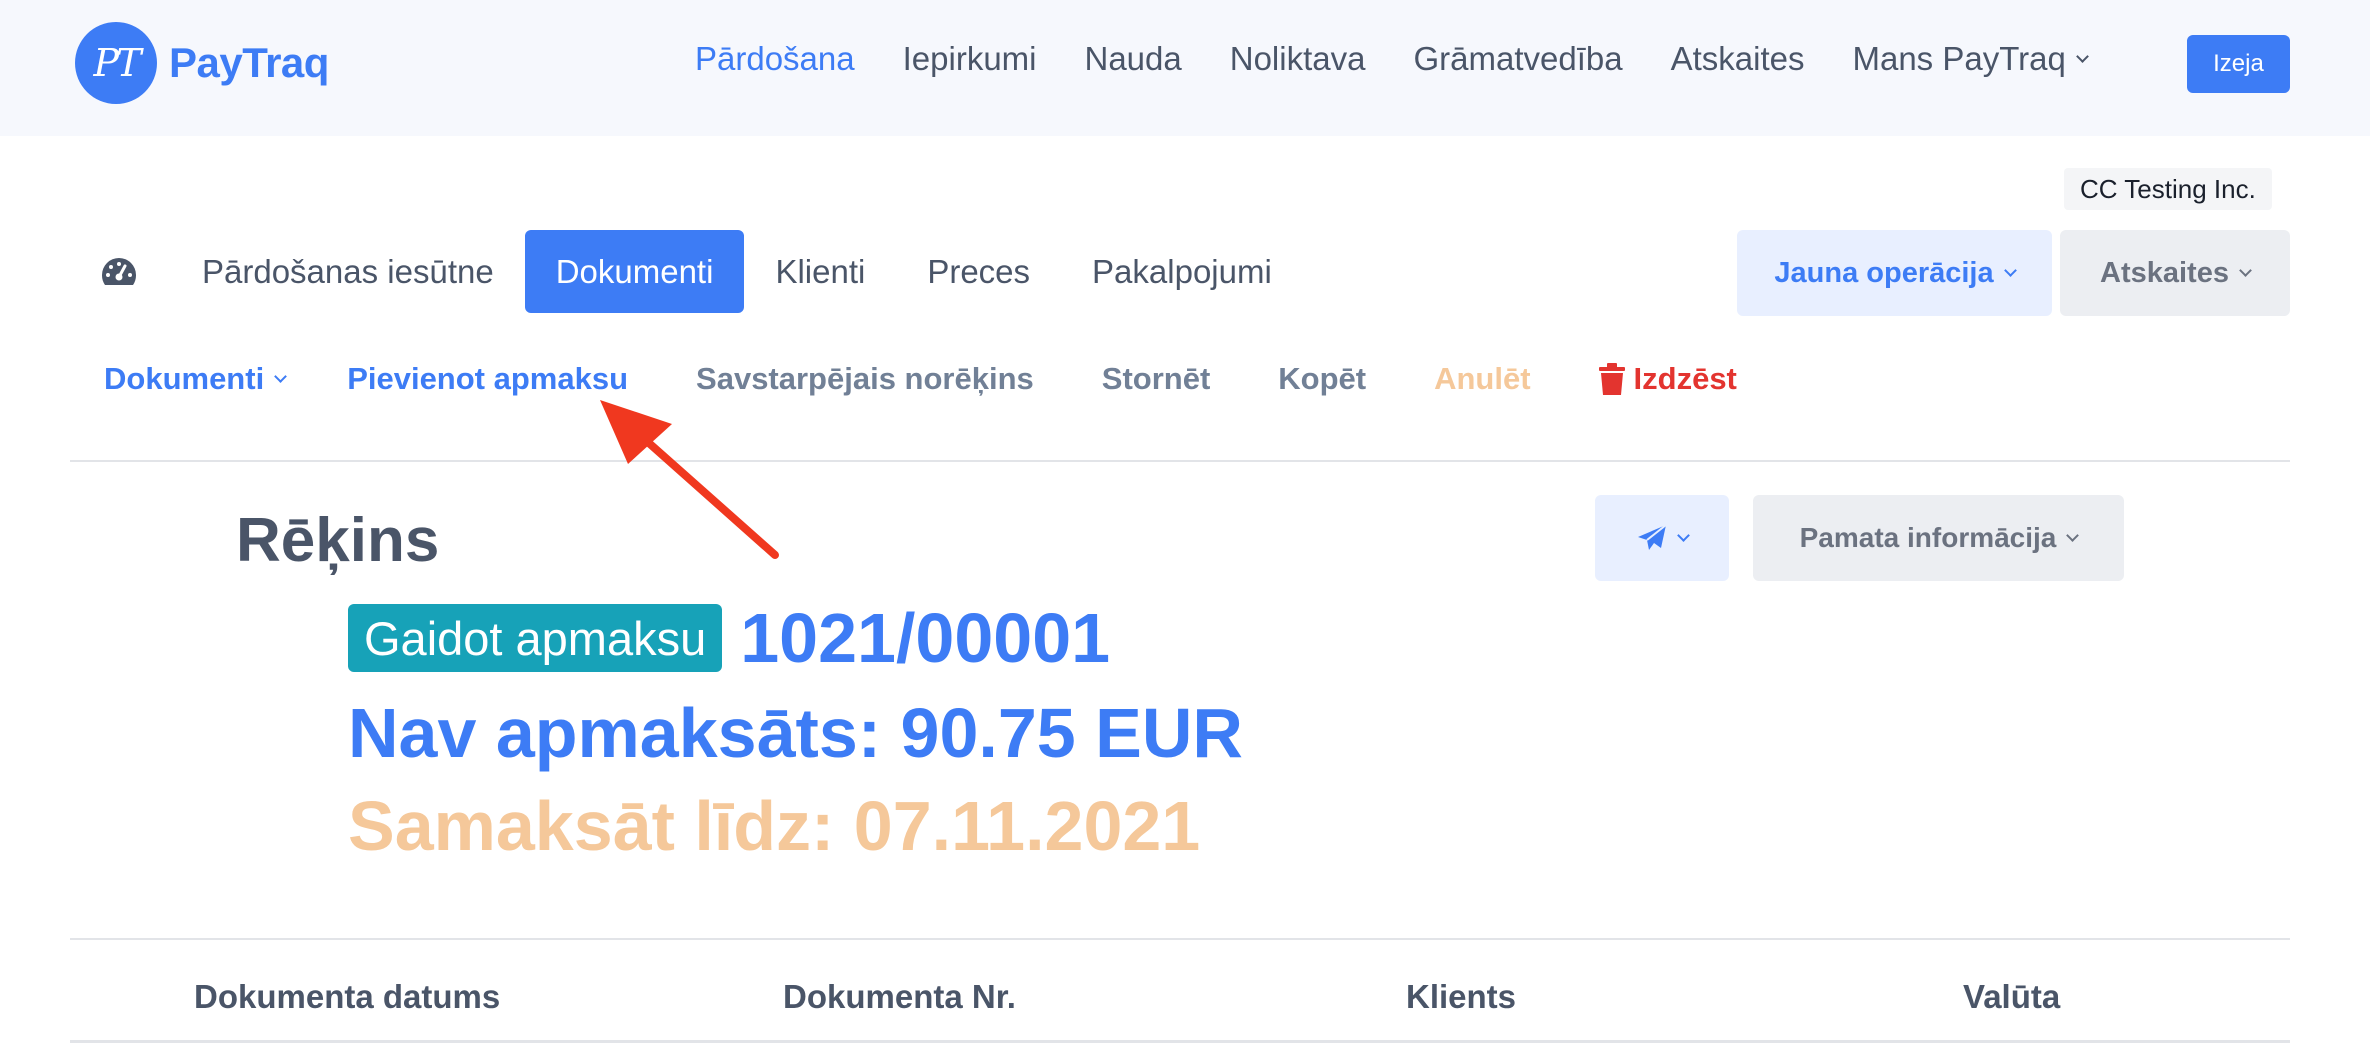 The width and height of the screenshot is (2370, 1058). I want to click on nav-label: Grāmatvedība, so click(1518, 58).